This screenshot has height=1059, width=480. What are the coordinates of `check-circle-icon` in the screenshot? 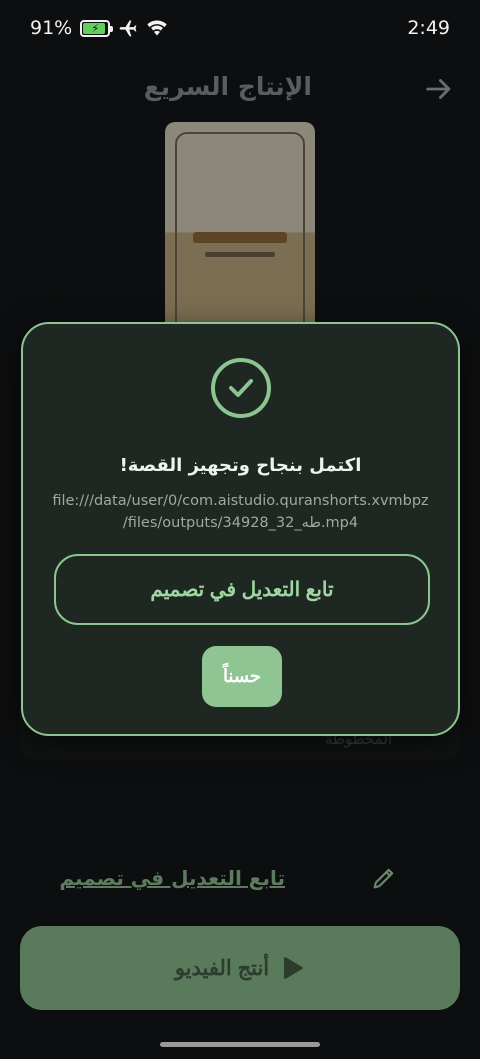 It's located at (241, 388).